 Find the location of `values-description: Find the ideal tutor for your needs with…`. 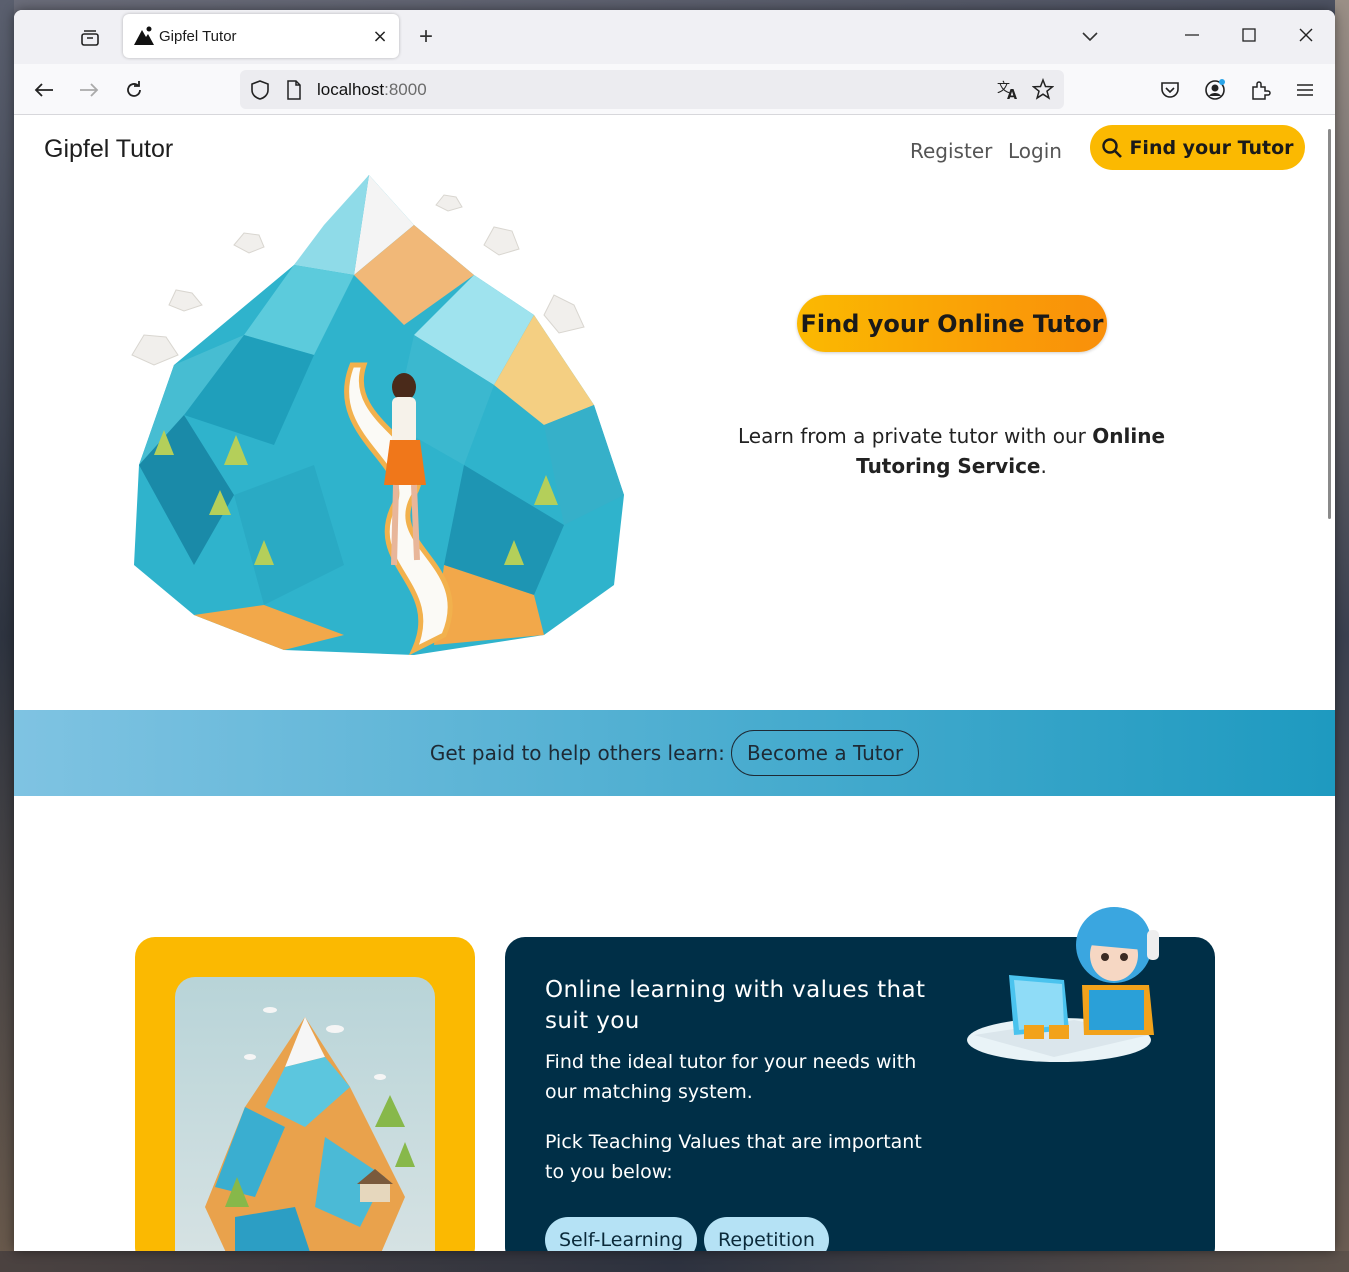

values-description: Find the ideal tutor for your needs with… is located at coordinates (731, 1077).